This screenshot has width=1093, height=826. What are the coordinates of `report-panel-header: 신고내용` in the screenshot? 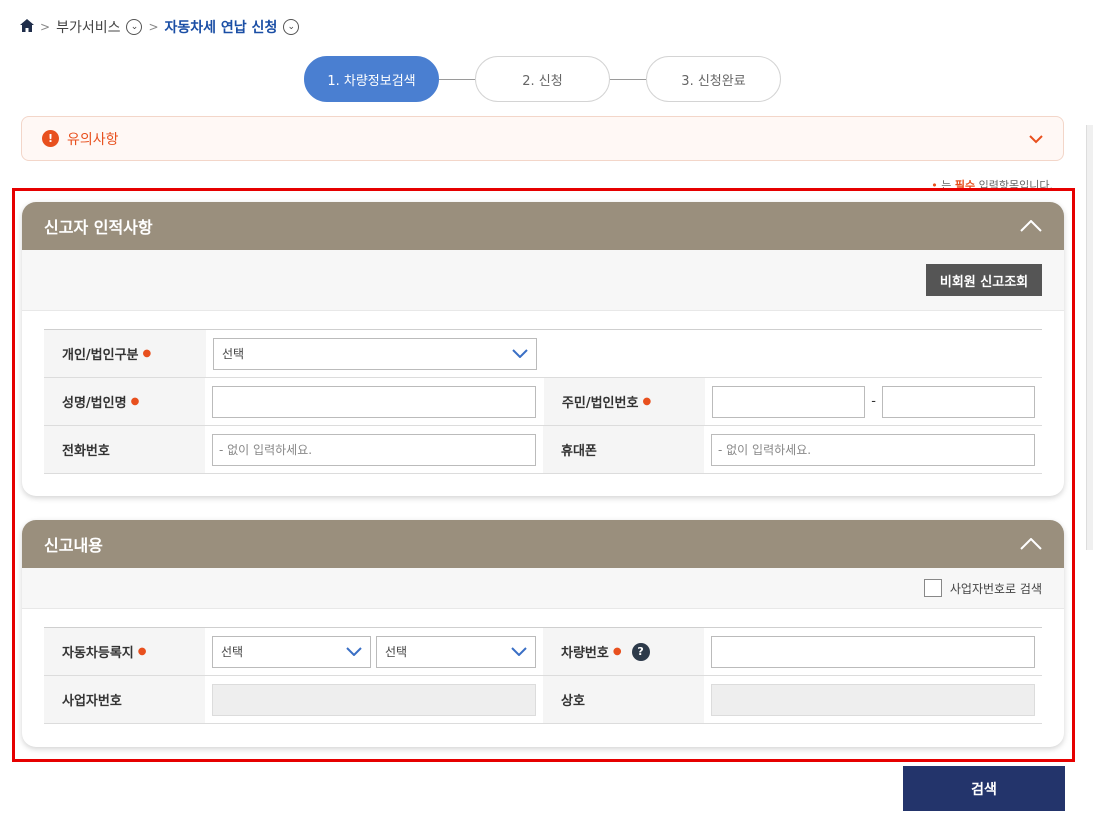 It's located at (543, 544).